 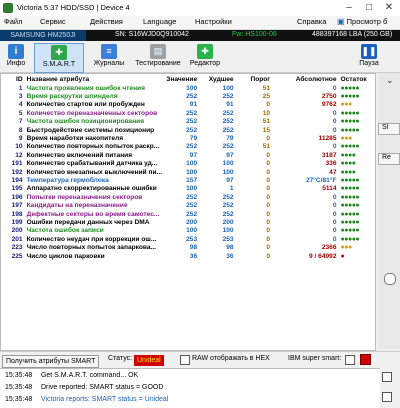 What do you see at coordinates (17, 172) in the screenshot?
I see `smart-id: 192` at bounding box center [17, 172].